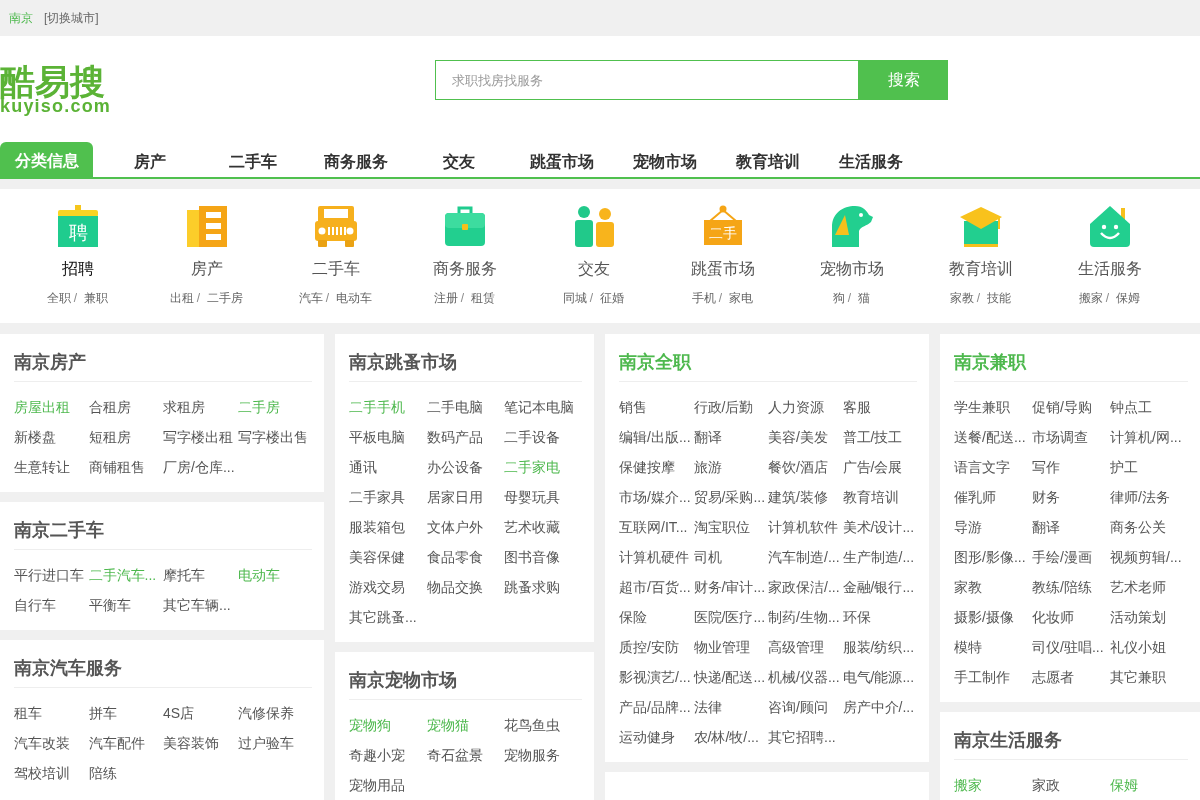 Image resolution: width=1200 pixels, height=800 pixels. Describe the element at coordinates (35, 605) in the screenshot. I see `category-link: 自行车` at that location.